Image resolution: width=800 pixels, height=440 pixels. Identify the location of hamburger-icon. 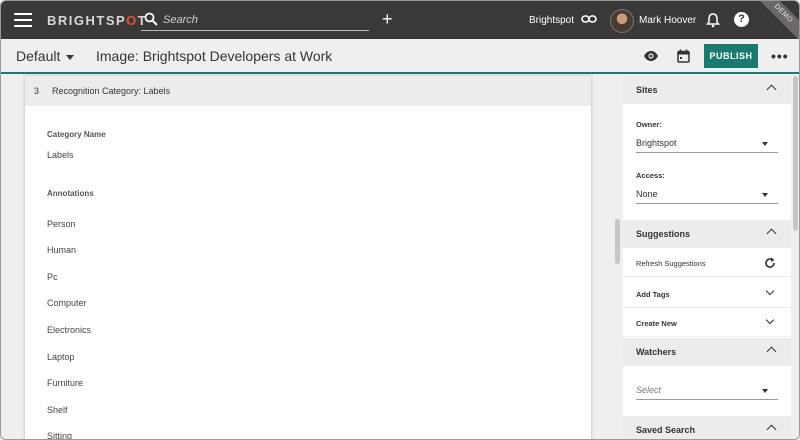
(23, 20).